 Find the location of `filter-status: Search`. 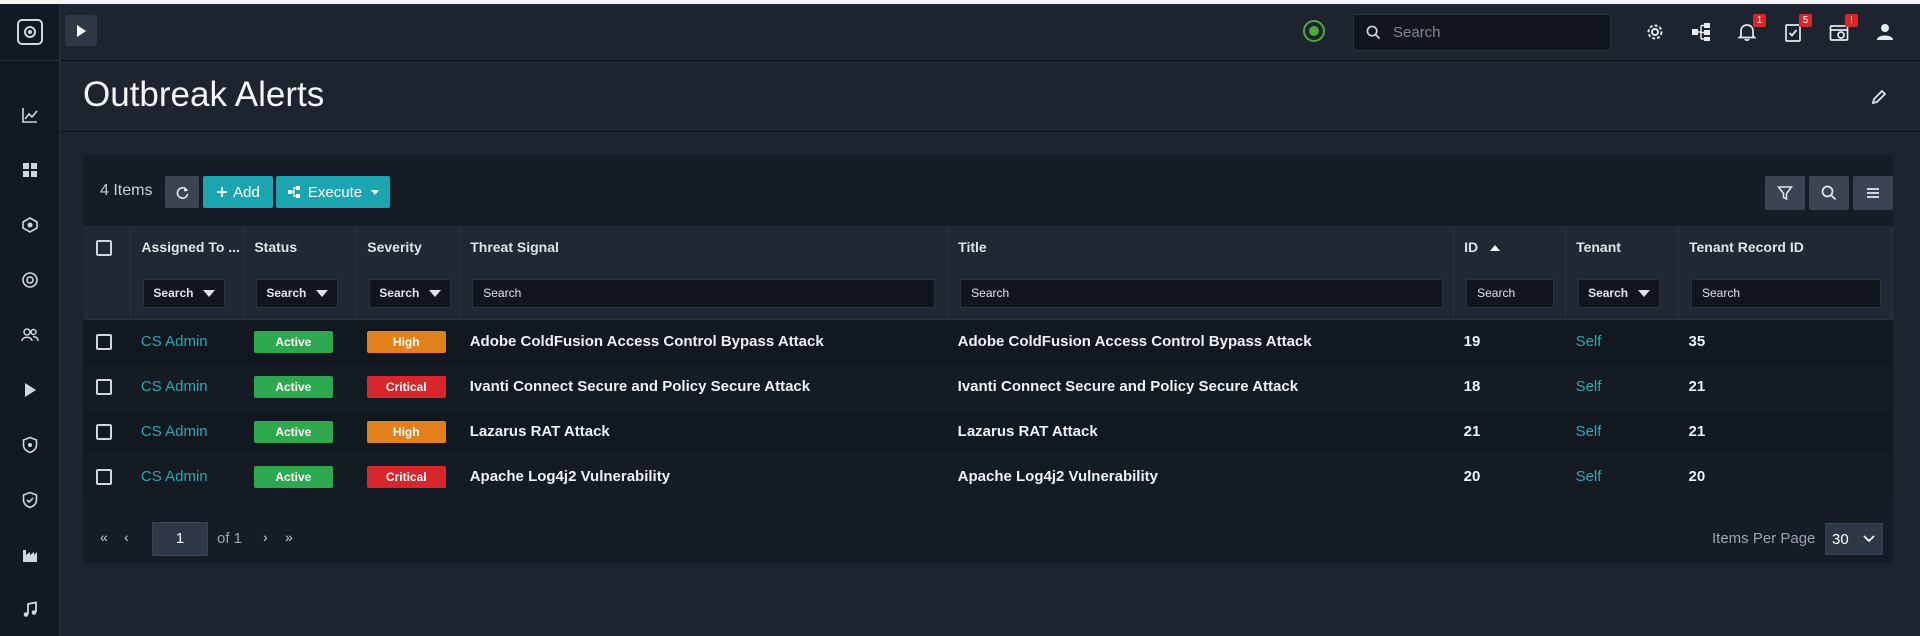

filter-status: Search is located at coordinates (300, 294).